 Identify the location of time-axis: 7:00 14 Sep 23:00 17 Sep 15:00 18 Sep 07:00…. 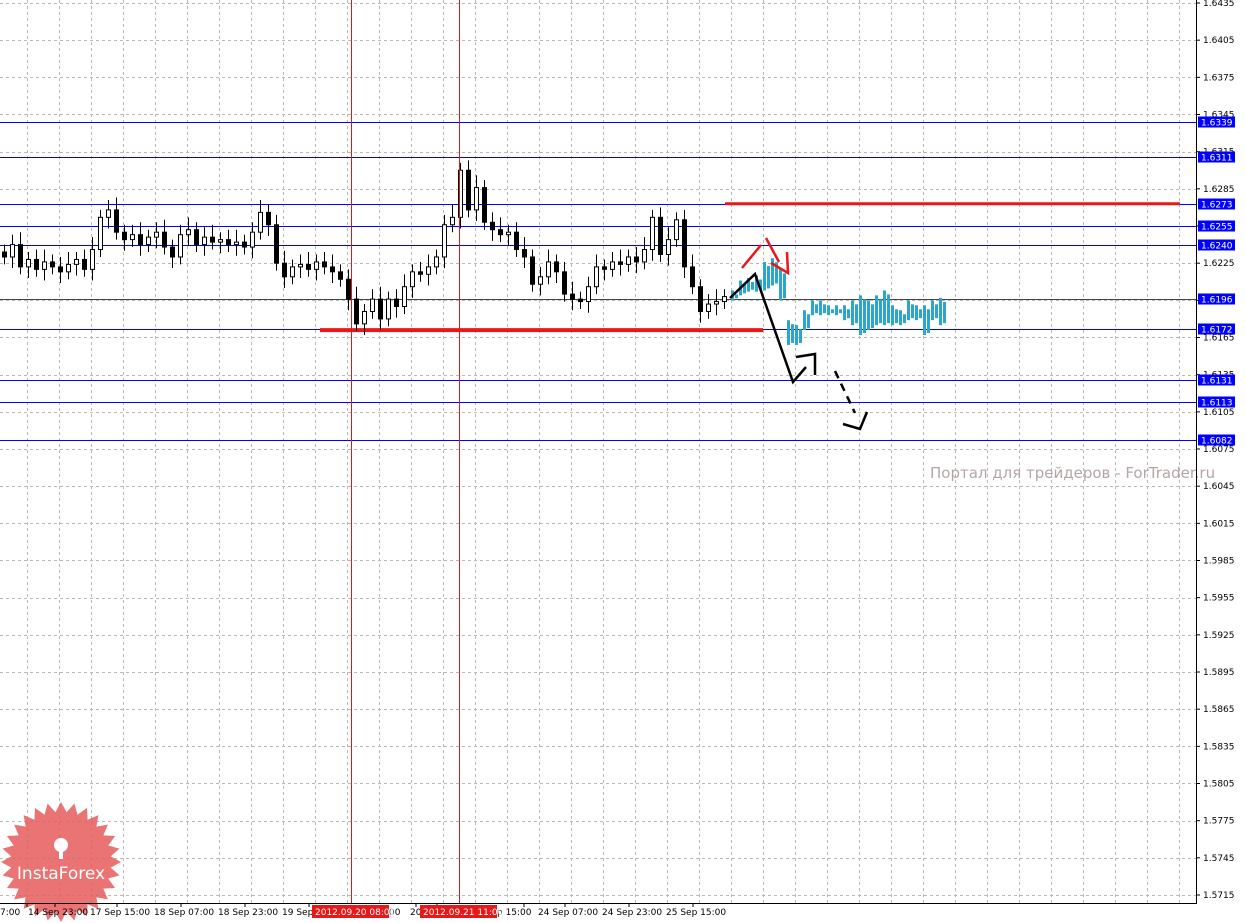
(363, 910).